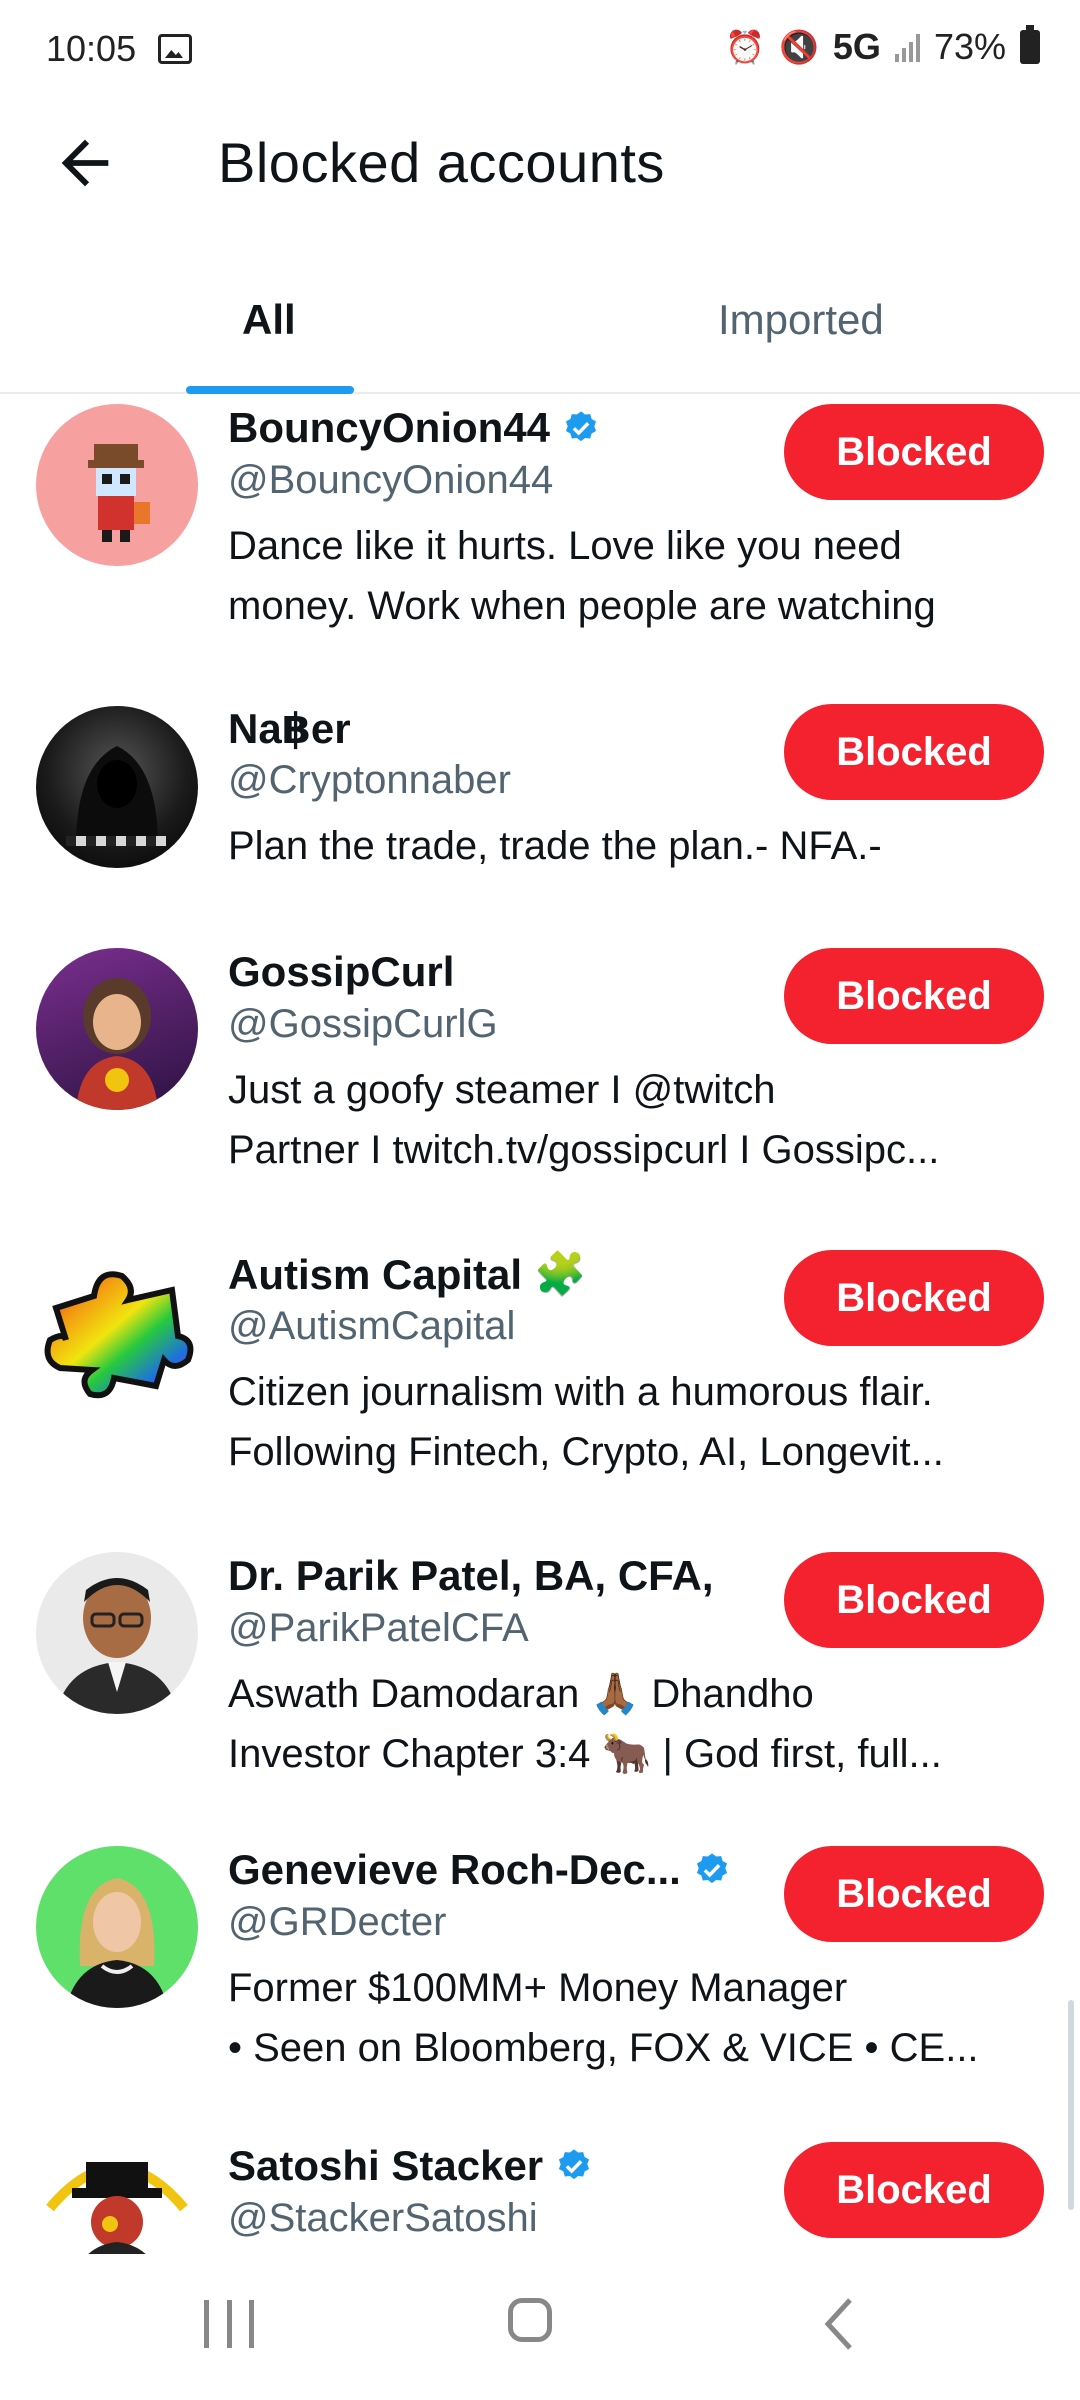  What do you see at coordinates (838, 2324) in the screenshot?
I see `system-back-icon` at bounding box center [838, 2324].